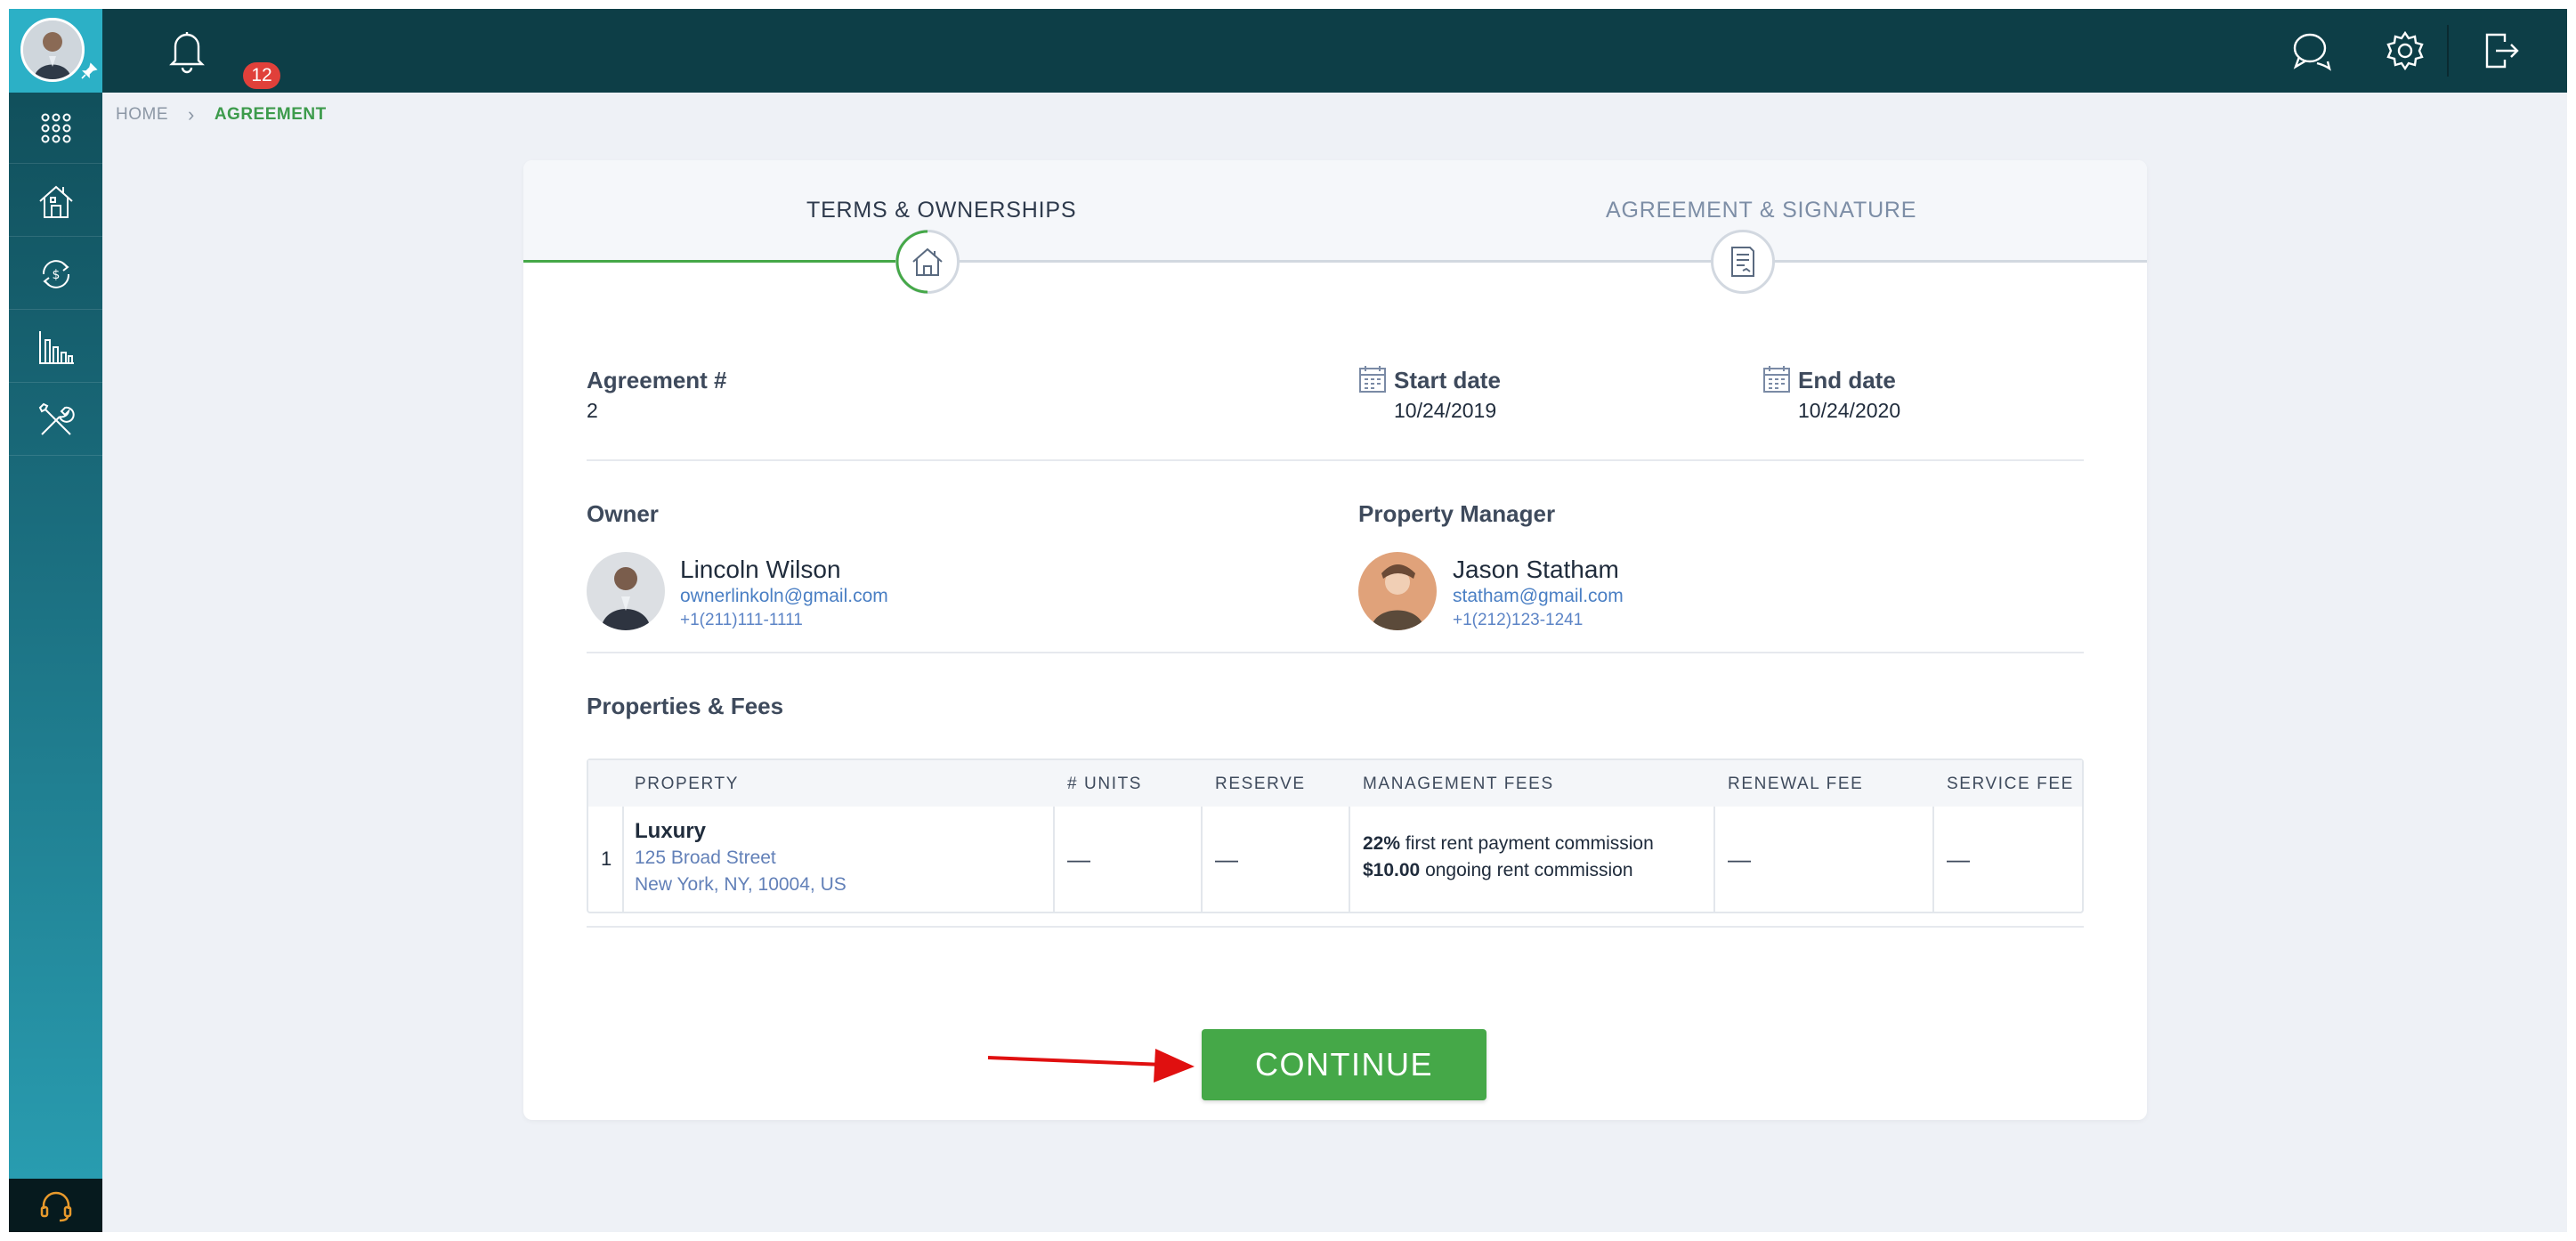  What do you see at coordinates (1457, 514) in the screenshot?
I see `manager-section-label: Property Manager` at bounding box center [1457, 514].